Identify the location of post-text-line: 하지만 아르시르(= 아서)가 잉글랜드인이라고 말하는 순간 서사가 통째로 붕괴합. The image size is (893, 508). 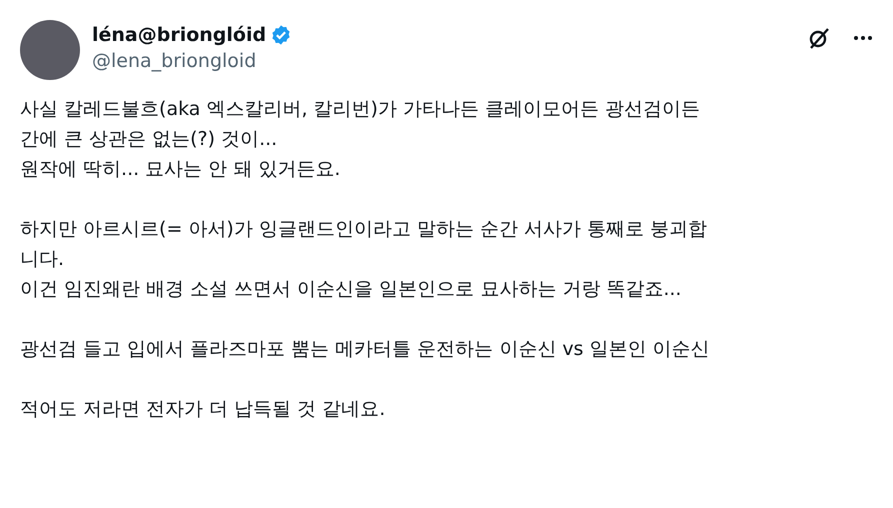
(364, 229).